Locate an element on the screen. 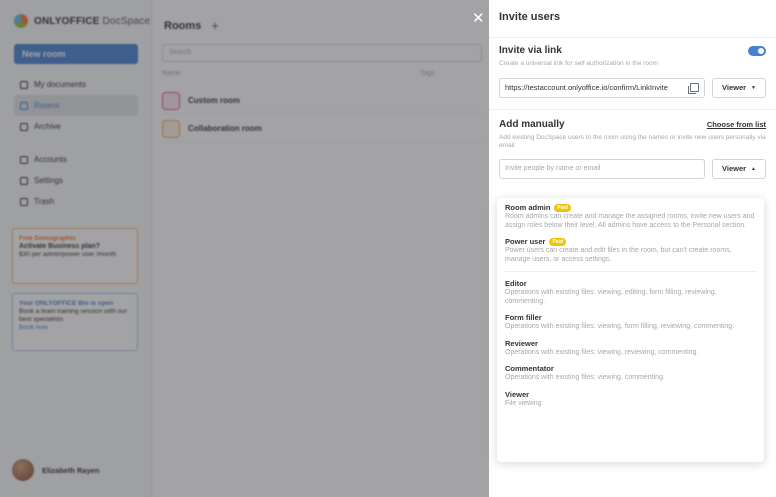 The height and width of the screenshot is (497, 776). choose-from-list-link: Choose from list is located at coordinates (736, 124).